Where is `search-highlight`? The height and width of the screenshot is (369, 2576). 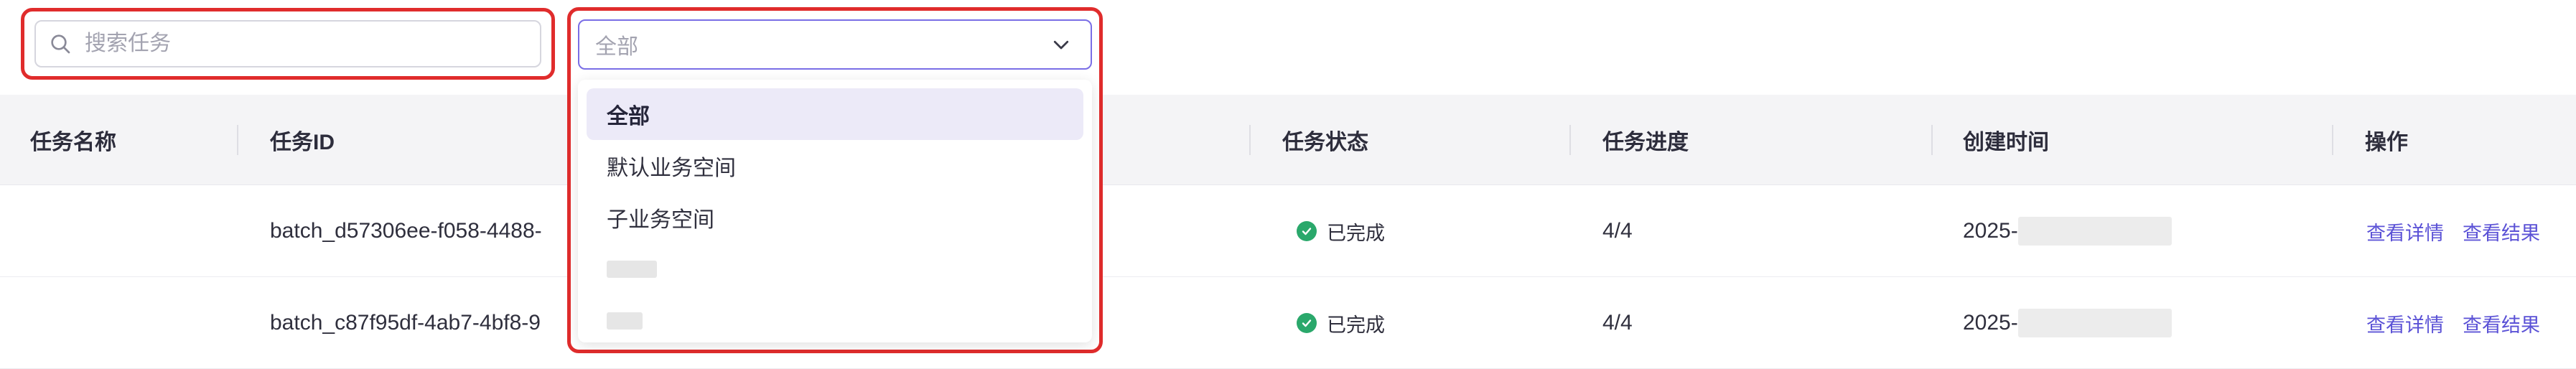
search-highlight is located at coordinates (288, 44).